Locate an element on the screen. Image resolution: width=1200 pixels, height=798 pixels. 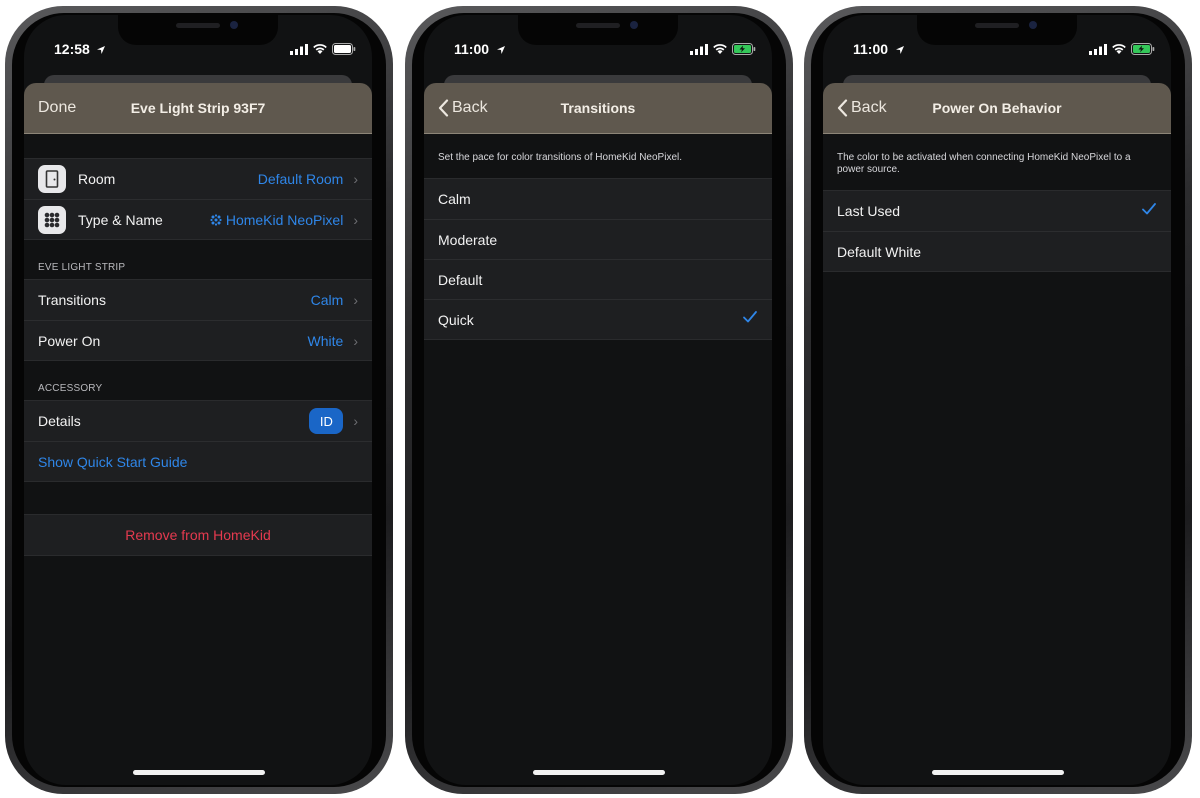
option-label: Quick is located at coordinates (456, 319).